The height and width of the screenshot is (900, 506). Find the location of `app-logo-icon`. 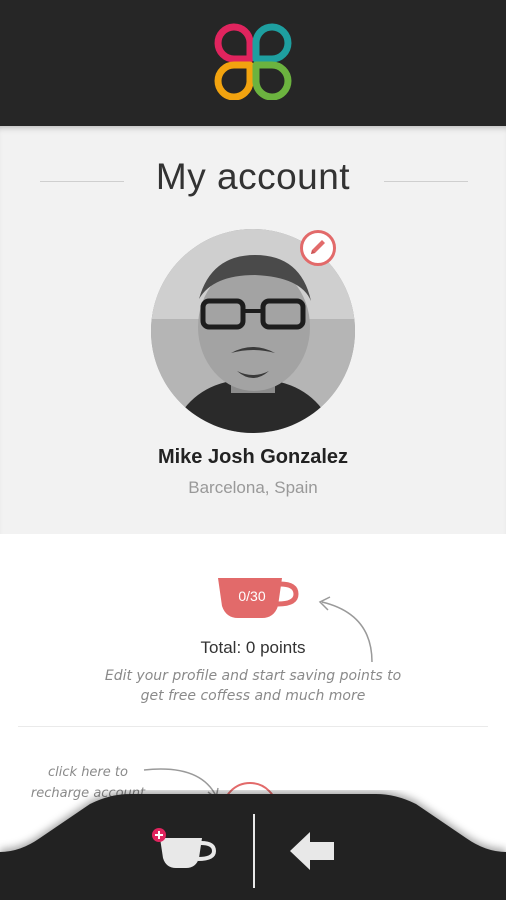

app-logo-icon is located at coordinates (253, 61).